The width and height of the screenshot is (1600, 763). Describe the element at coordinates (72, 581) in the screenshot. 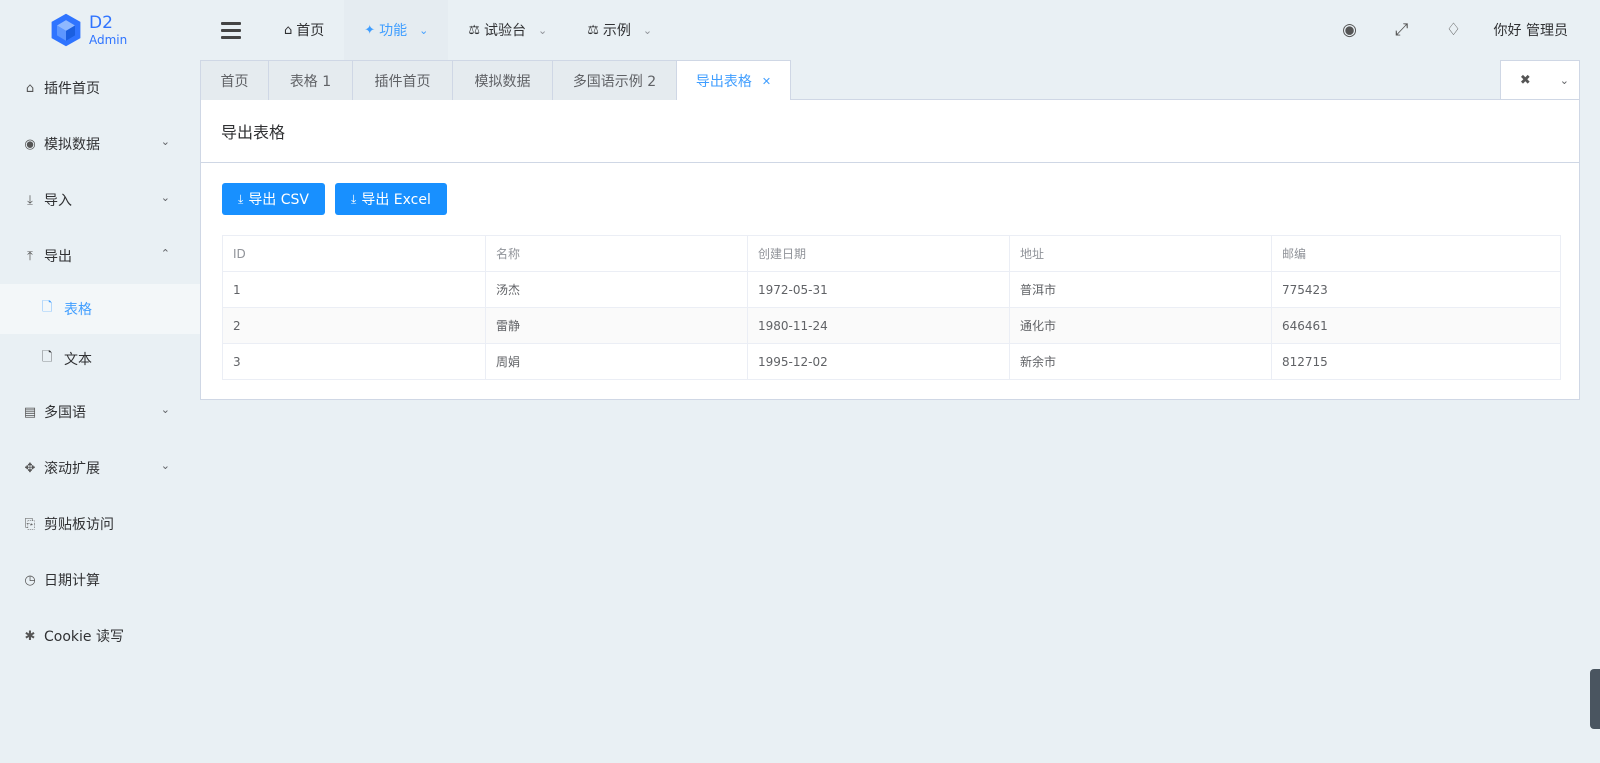

I see `sidebar-item-label: 日期计算` at that location.